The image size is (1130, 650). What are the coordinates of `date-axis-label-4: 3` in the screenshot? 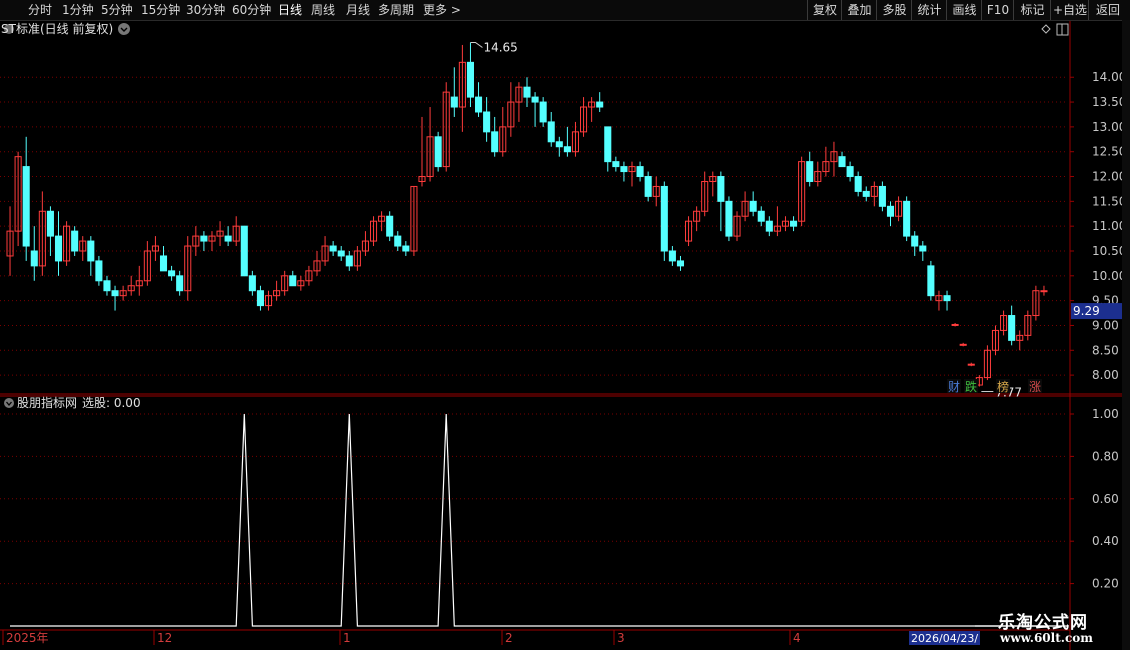 It's located at (621, 638).